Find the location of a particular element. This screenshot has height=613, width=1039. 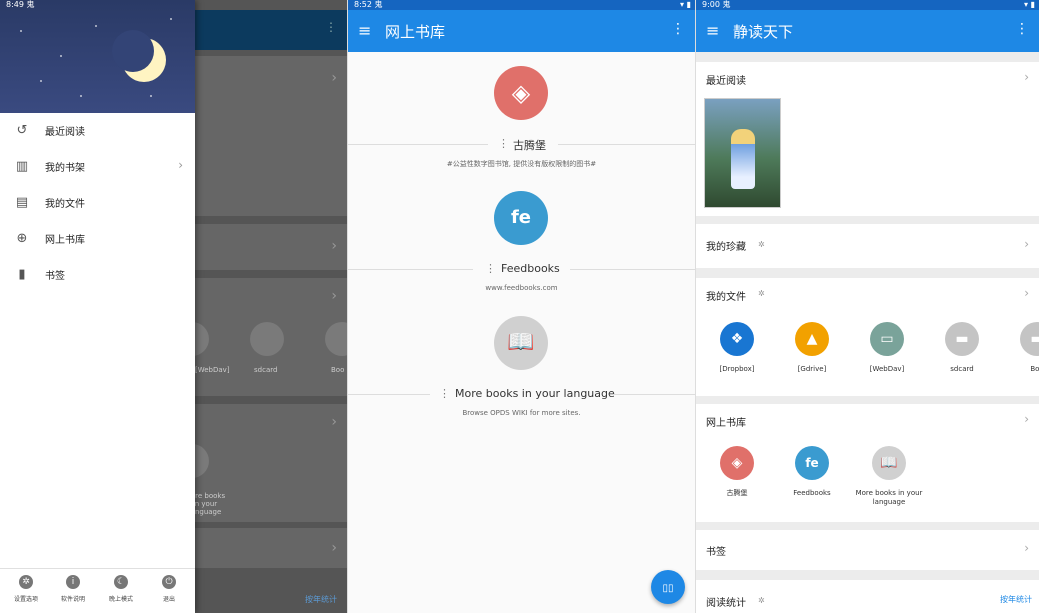

app-bar: ≡ 静读天下 ⋮ is located at coordinates (867, 31).